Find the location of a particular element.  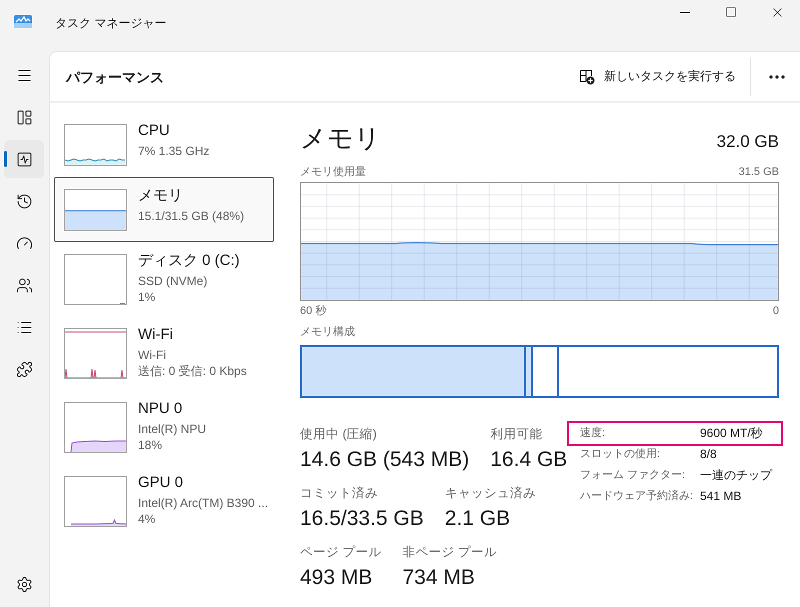

page-title: パフォーマンス is located at coordinates (115, 77).